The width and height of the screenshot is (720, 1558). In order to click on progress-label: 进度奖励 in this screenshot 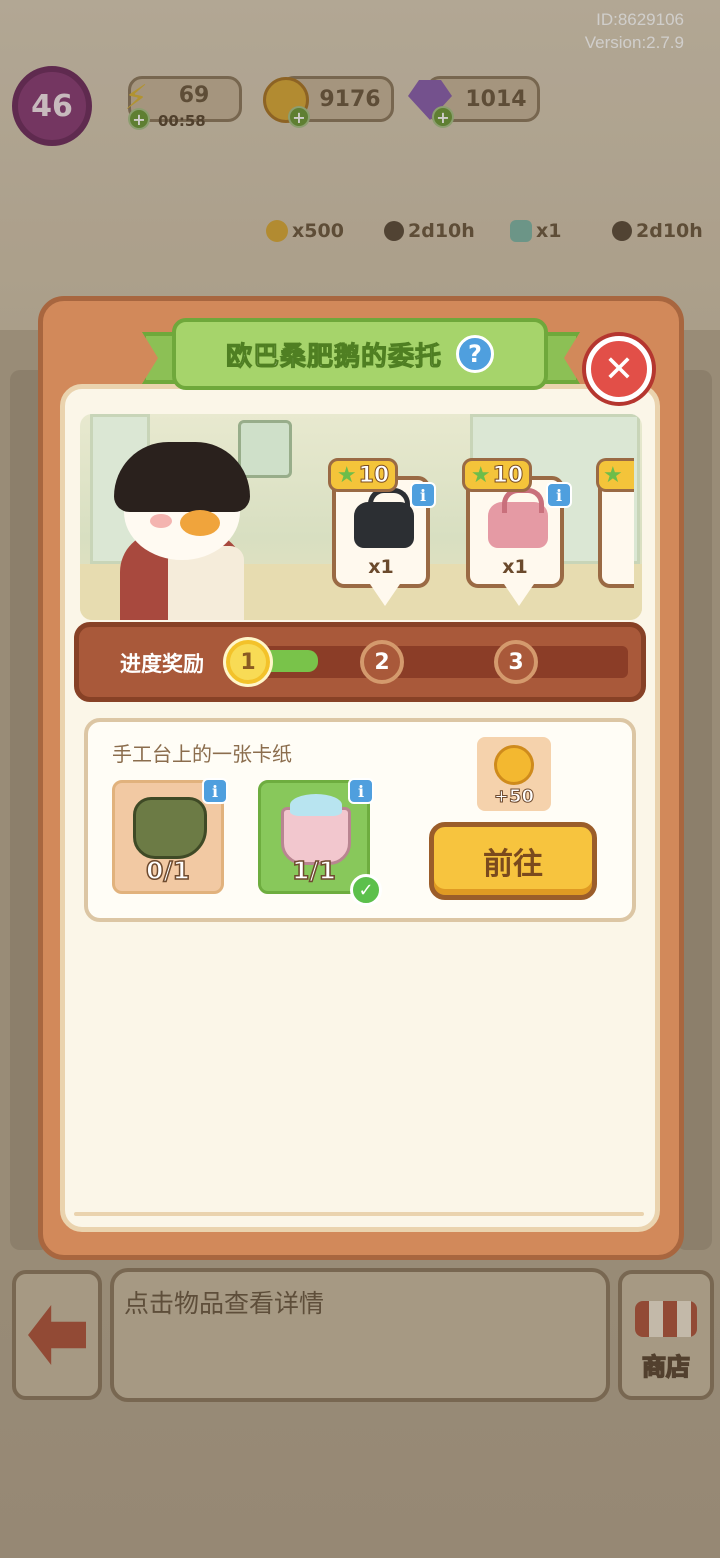, I will do `click(162, 664)`.